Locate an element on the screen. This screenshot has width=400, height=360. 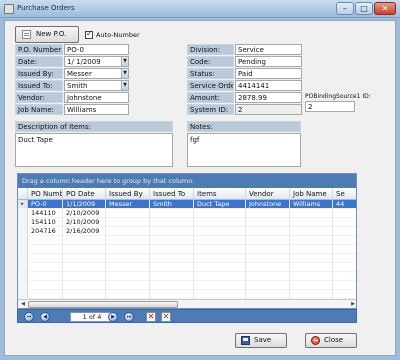
delete-record-icon: ✕ is located at coordinates (151, 317).